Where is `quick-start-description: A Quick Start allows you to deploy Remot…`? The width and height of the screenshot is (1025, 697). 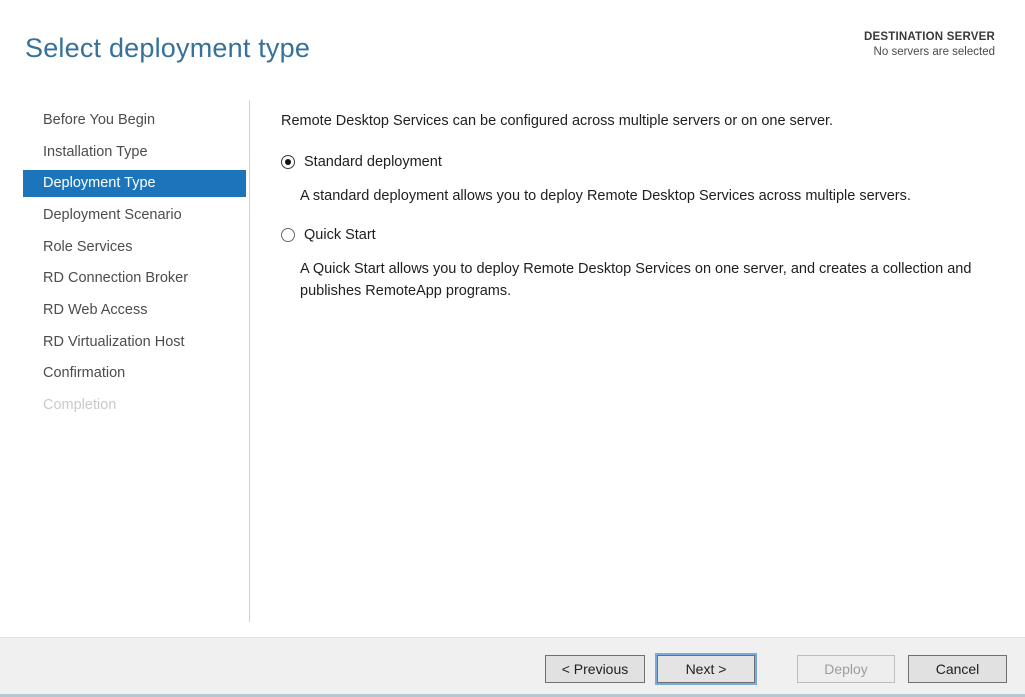
quick-start-description: A Quick Start allows you to deploy Remot… is located at coordinates (636, 280).